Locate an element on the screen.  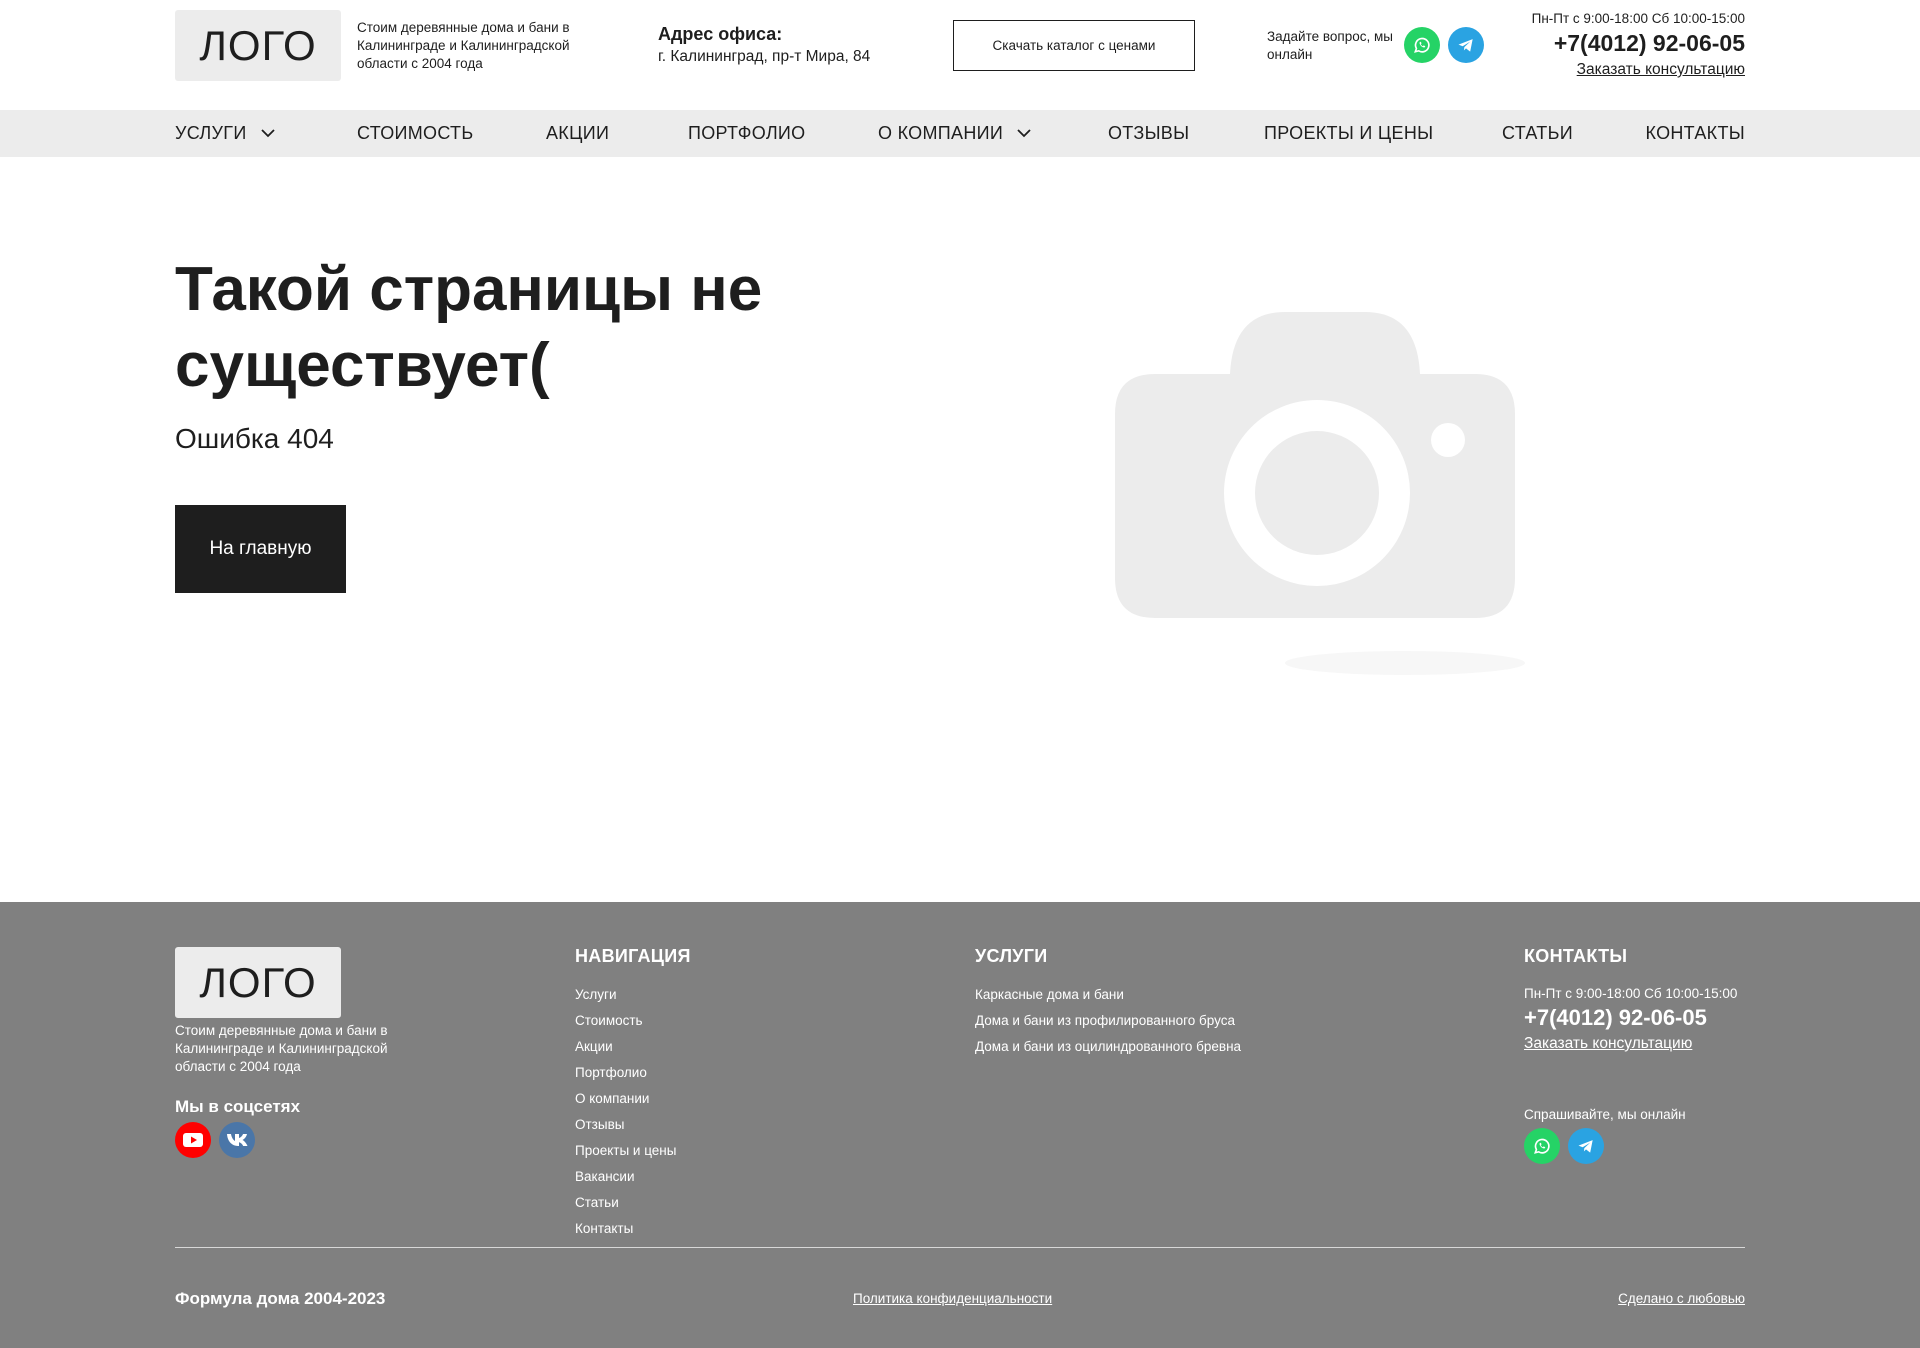
footer-phone-number: +7(4012) 92-06-05 is located at coordinates (1615, 1018).